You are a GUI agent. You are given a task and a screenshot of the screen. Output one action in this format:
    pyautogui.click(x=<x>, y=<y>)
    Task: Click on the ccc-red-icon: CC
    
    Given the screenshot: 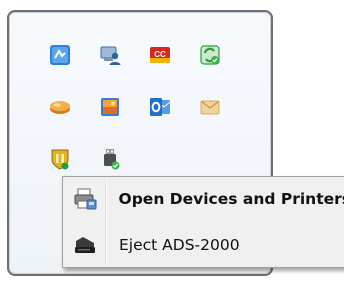 What is the action you would take?
    pyautogui.click(x=160, y=55)
    